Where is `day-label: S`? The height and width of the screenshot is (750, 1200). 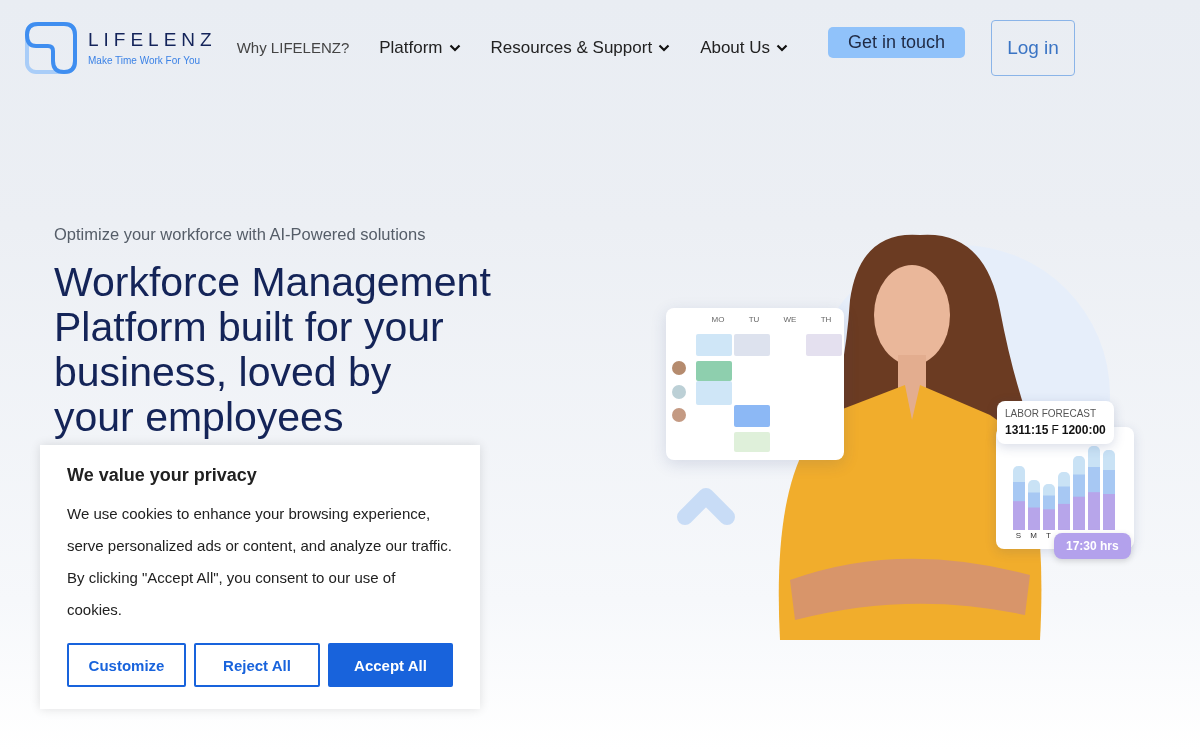
day-label: S is located at coordinates (1018, 535).